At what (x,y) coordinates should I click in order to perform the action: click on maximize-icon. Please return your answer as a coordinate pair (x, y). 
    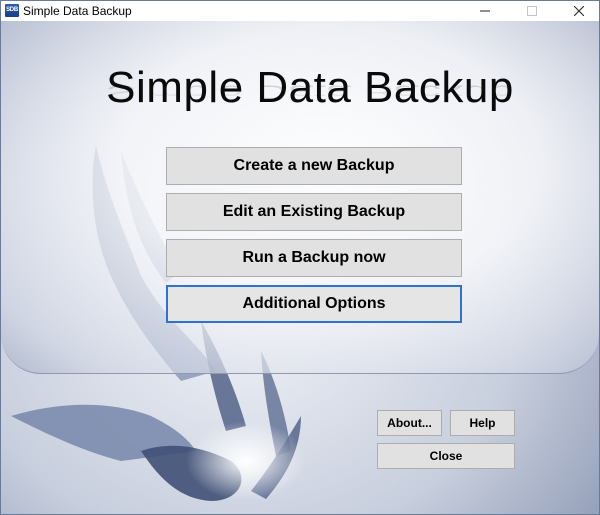
    Looking at the image, I should click on (532, 11).